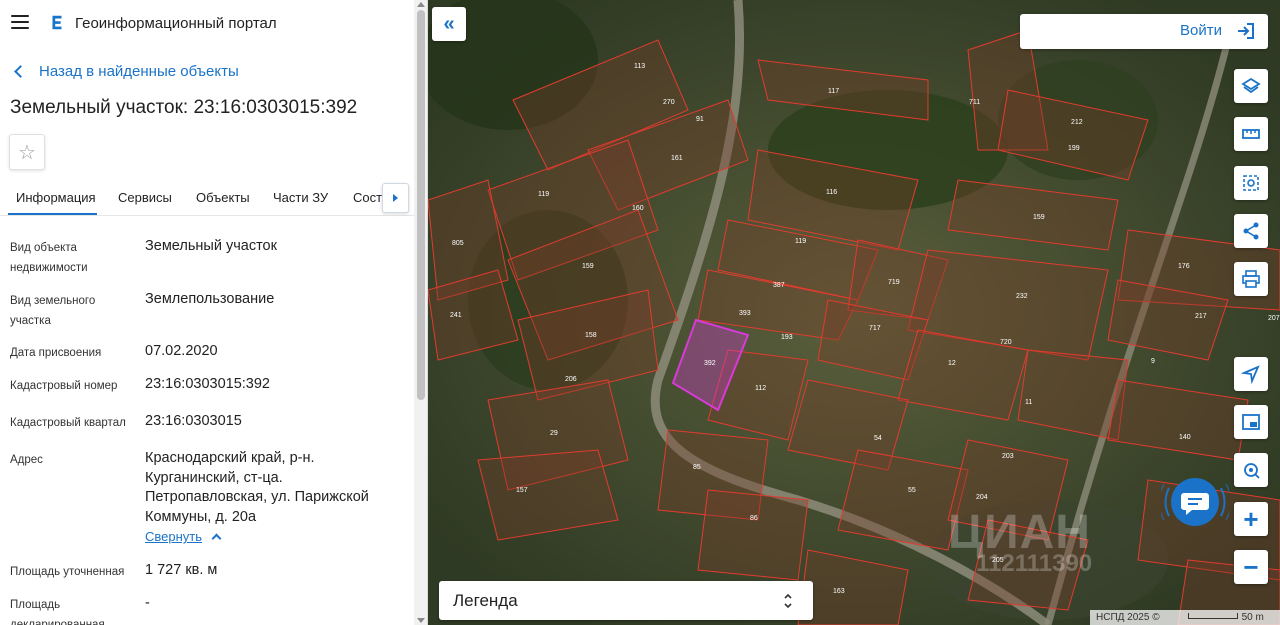 This screenshot has width=1280, height=625. I want to click on parcel-label: 241, so click(456, 315).